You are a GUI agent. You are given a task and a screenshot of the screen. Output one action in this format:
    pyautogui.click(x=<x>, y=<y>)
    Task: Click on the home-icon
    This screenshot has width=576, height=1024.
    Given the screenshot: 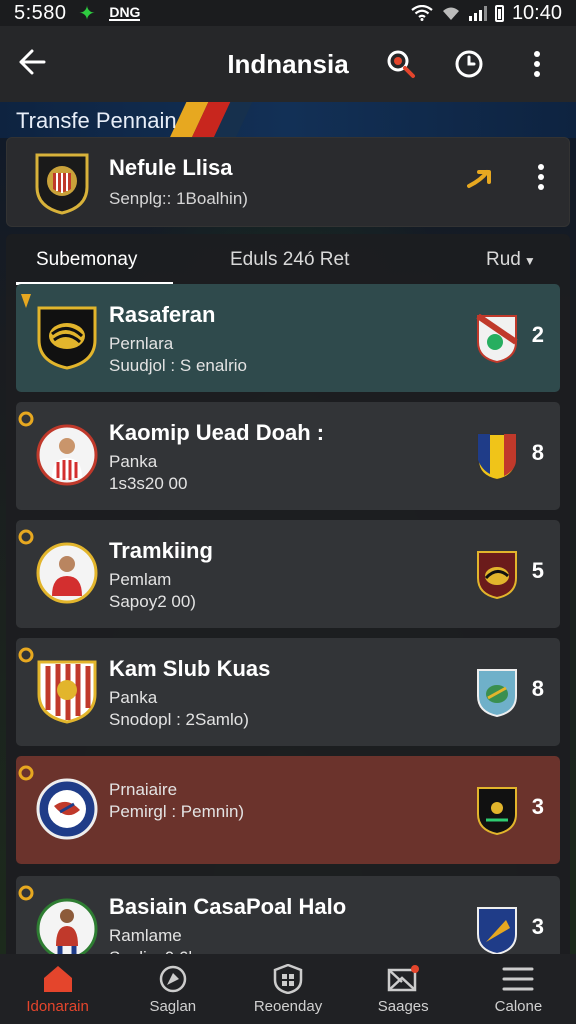 What is the action you would take?
    pyautogui.click(x=57, y=978)
    